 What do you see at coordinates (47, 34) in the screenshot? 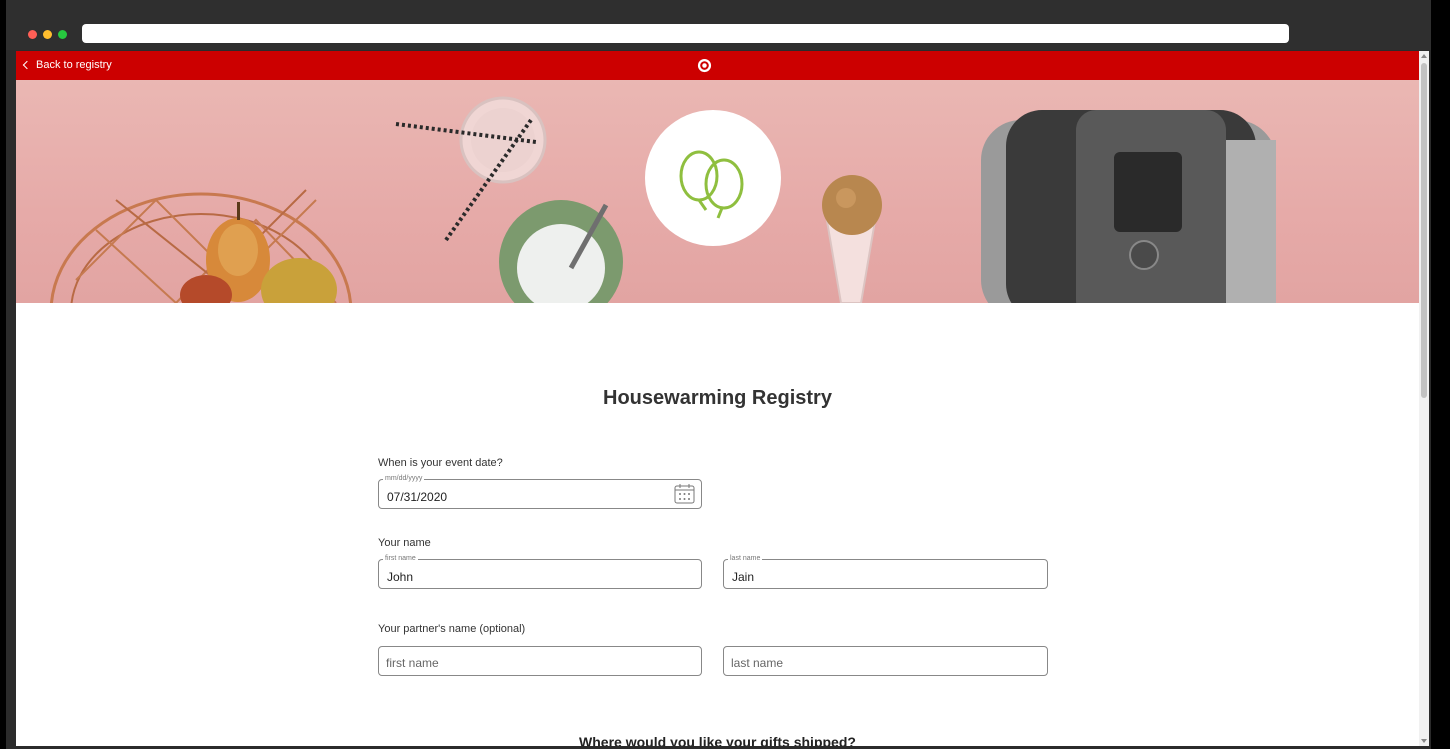
I see `minimize-window-button` at bounding box center [47, 34].